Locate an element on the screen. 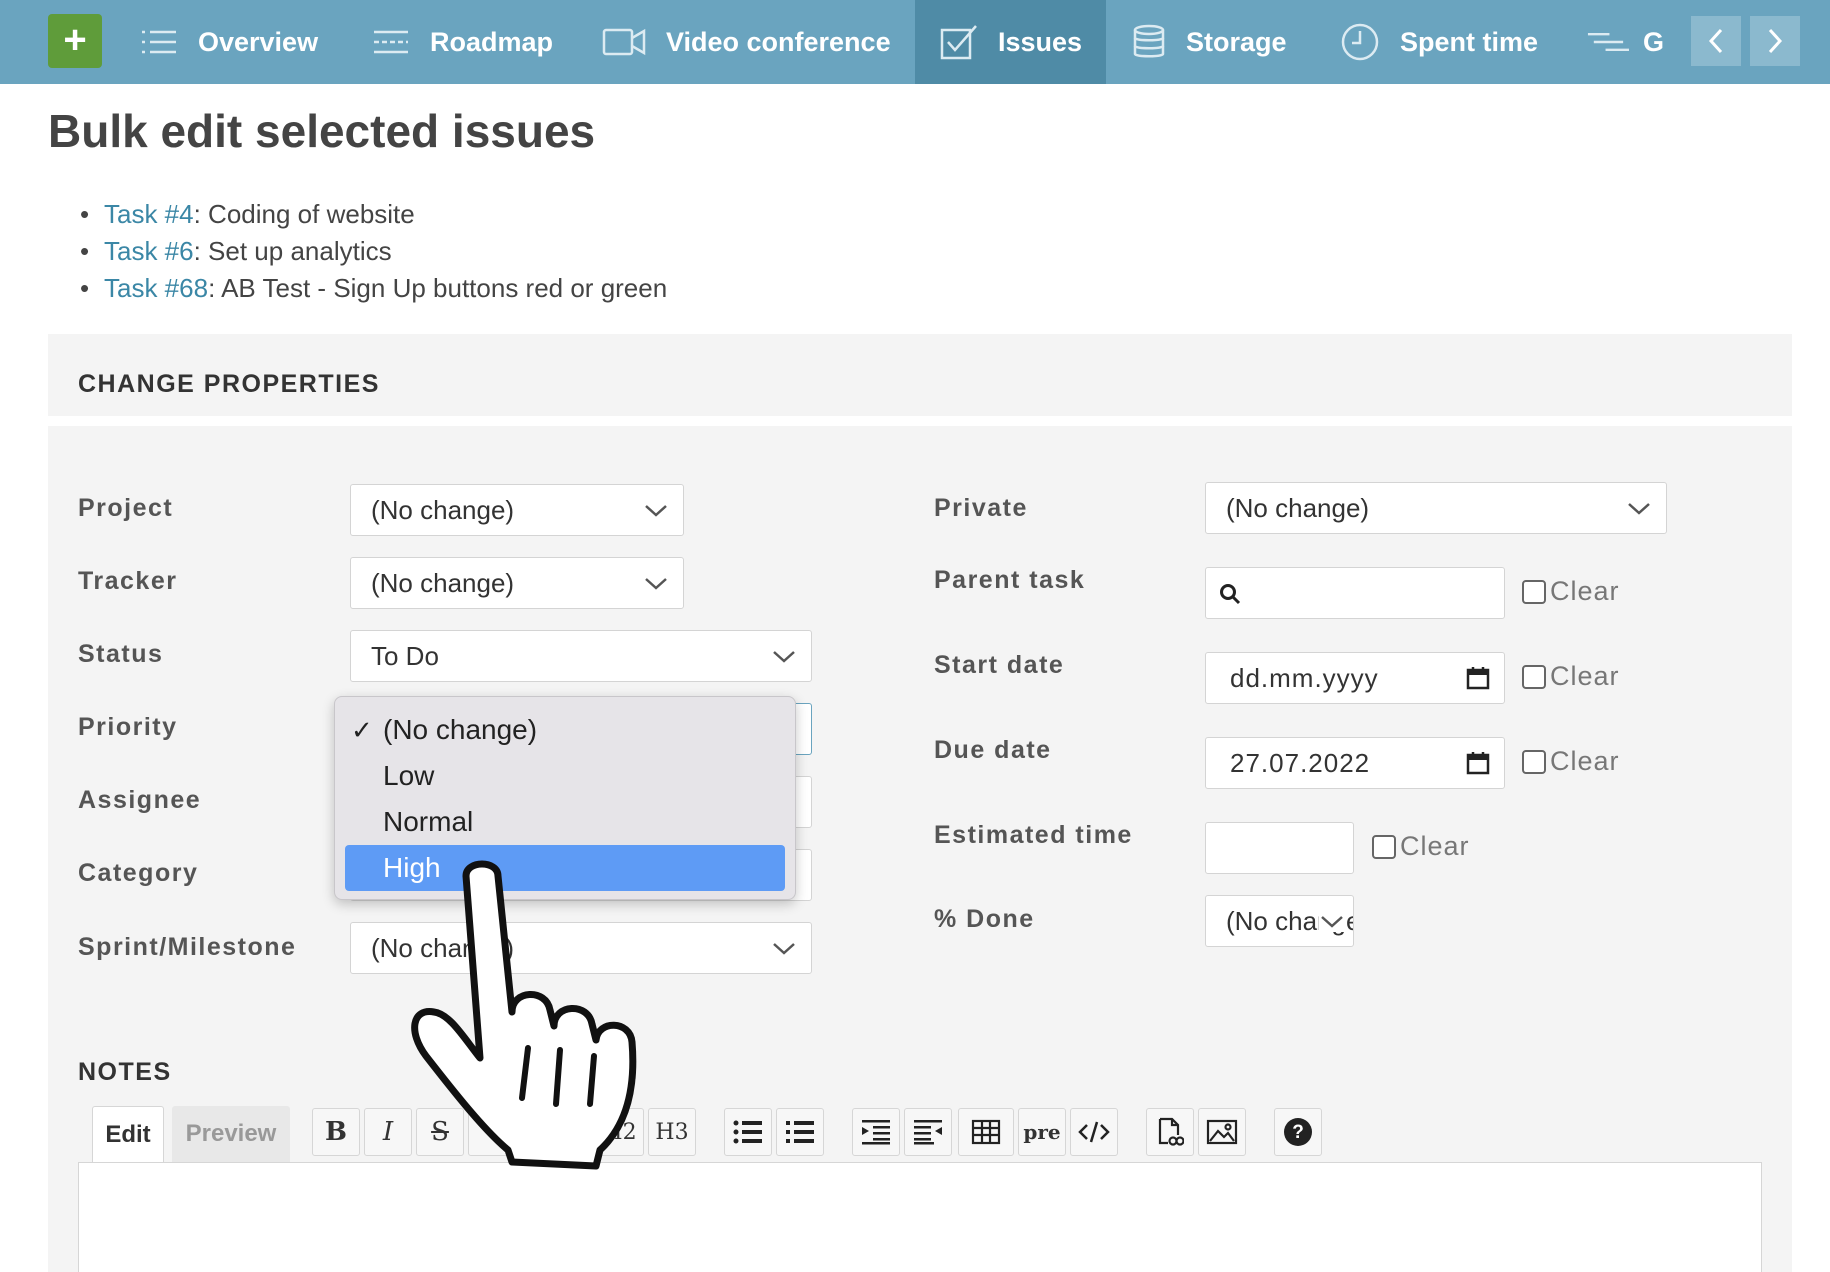 This screenshot has height=1272, width=1830. priority-option-low: Low is located at coordinates (565, 776).